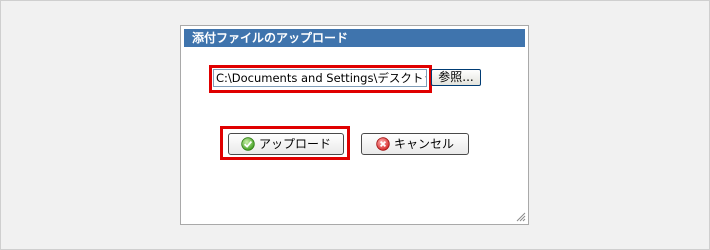 This screenshot has height=250, width=710. I want to click on cancel-button-label: キャンセル, so click(423, 144).